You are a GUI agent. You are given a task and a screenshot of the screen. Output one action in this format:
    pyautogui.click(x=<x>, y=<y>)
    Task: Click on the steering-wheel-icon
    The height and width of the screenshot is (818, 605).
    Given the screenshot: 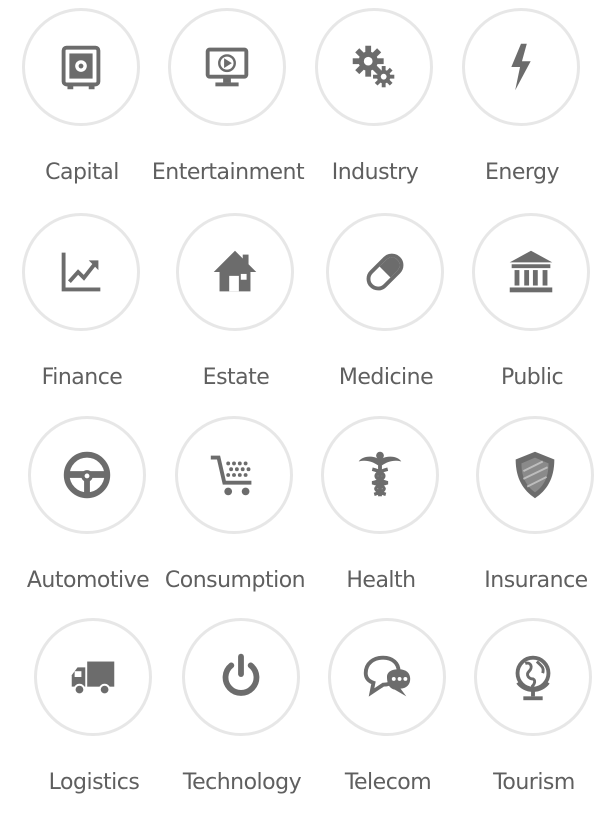 What is the action you would take?
    pyautogui.click(x=87, y=475)
    